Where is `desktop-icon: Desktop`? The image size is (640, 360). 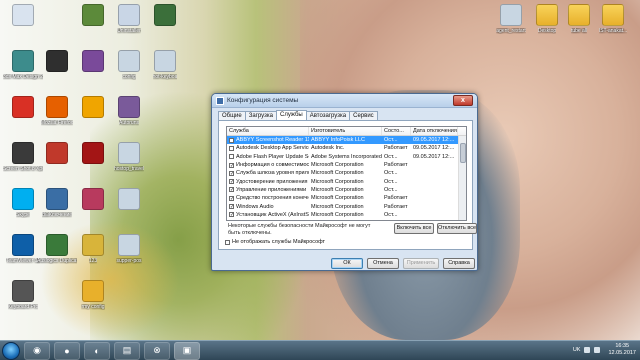 desktop-icon: Desktop is located at coordinates (547, 19).